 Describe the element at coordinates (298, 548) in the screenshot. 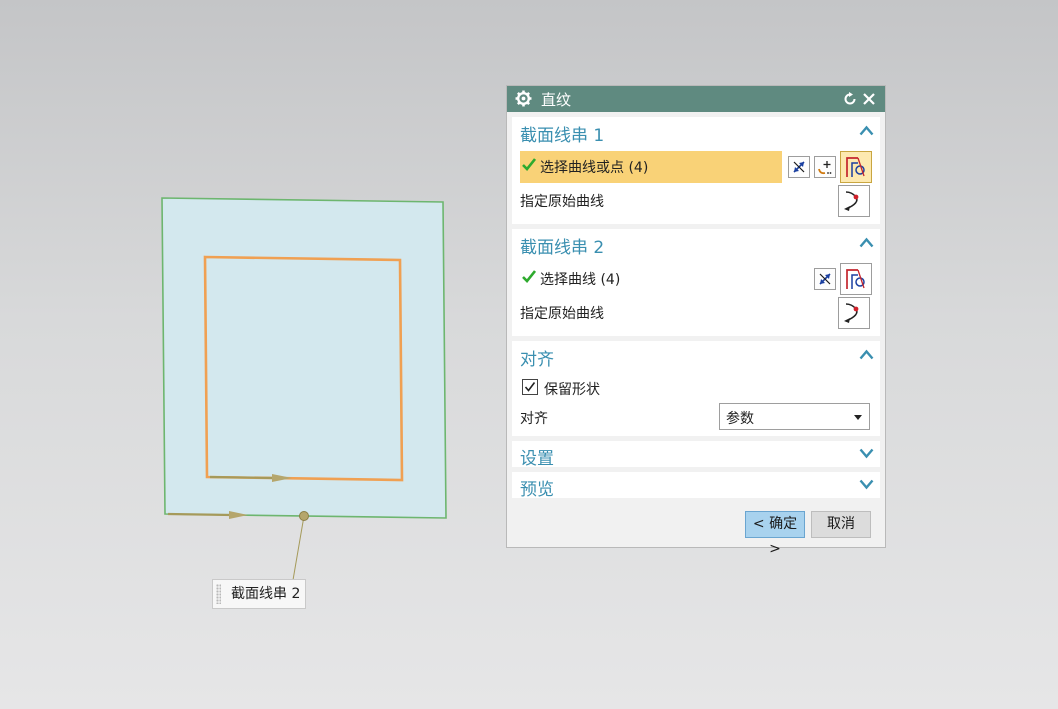

I see `callout-leader` at that location.